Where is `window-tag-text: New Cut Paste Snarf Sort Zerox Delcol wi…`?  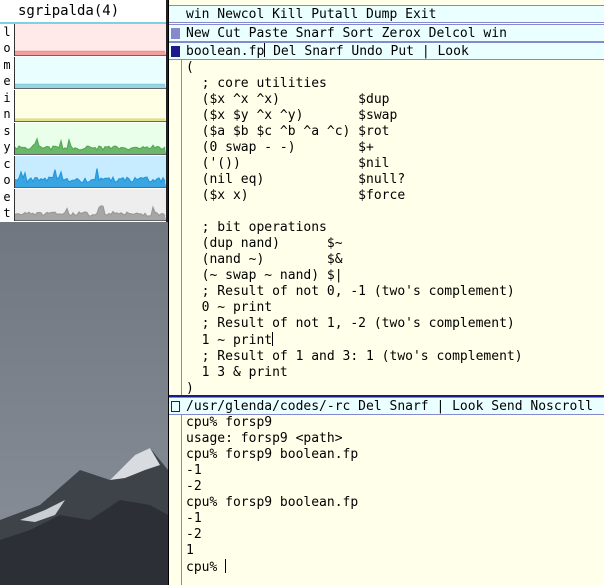 window-tag-text: New Cut Paste Snarf Sort Zerox Delcol wi… is located at coordinates (346, 33).